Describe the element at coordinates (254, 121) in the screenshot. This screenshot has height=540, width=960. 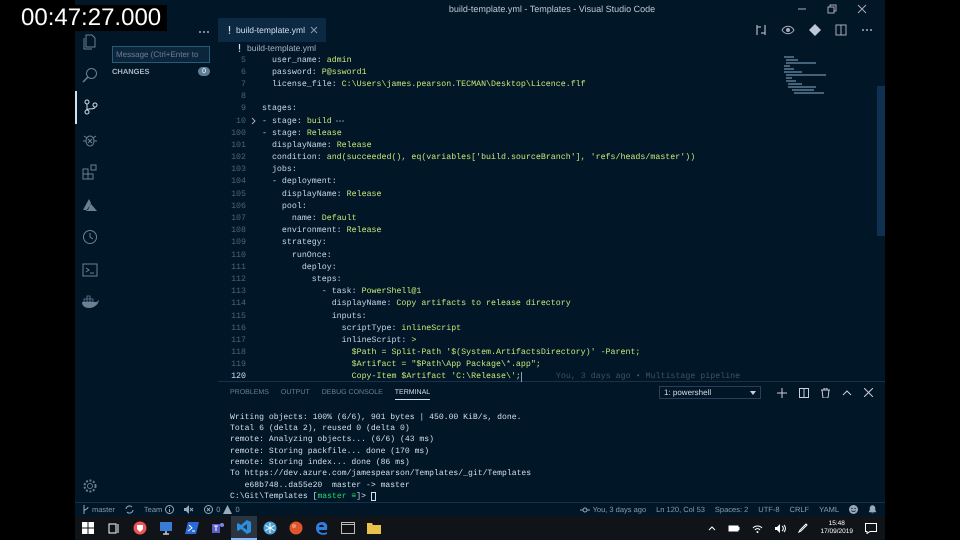
I see `chevron-icon` at that location.